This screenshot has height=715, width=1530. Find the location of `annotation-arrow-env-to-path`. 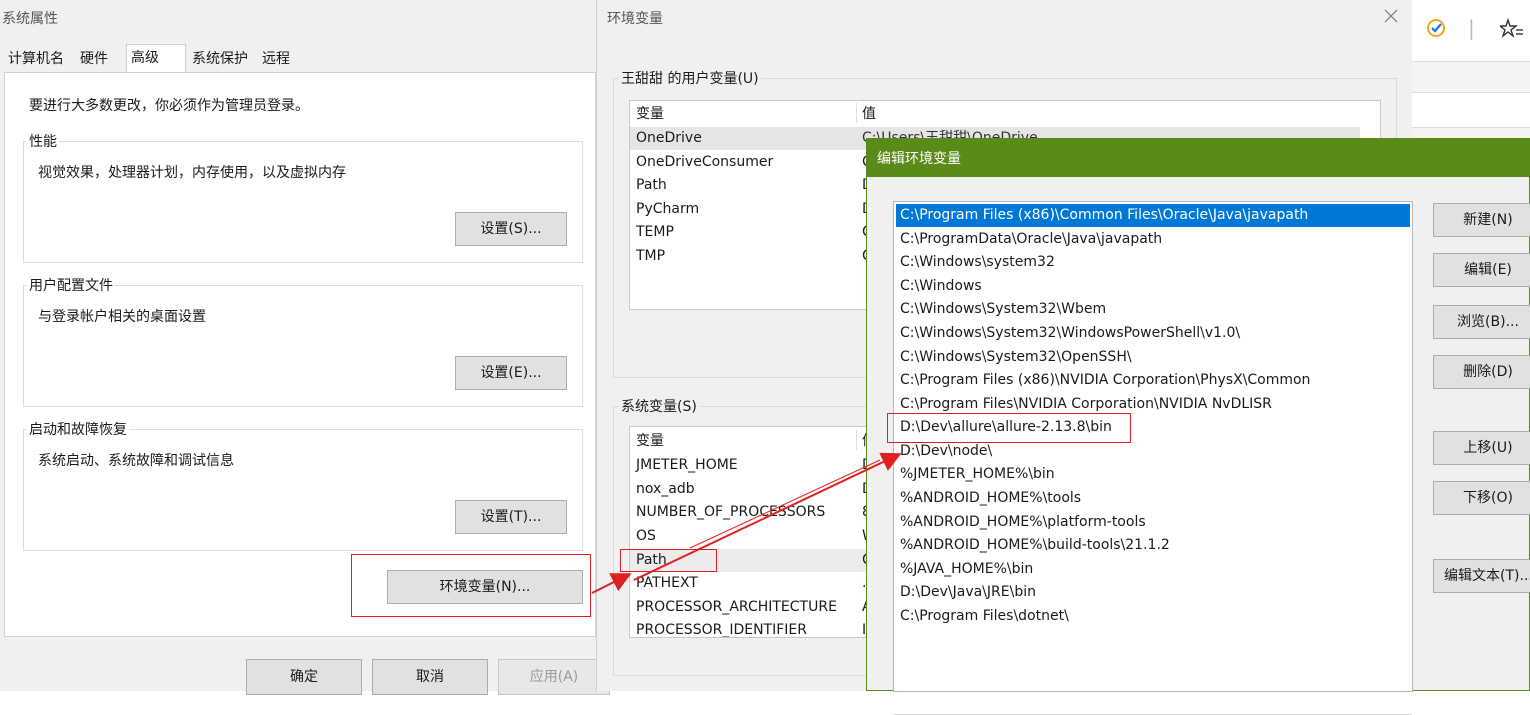

annotation-arrow-env-to-path is located at coordinates (611, 583).